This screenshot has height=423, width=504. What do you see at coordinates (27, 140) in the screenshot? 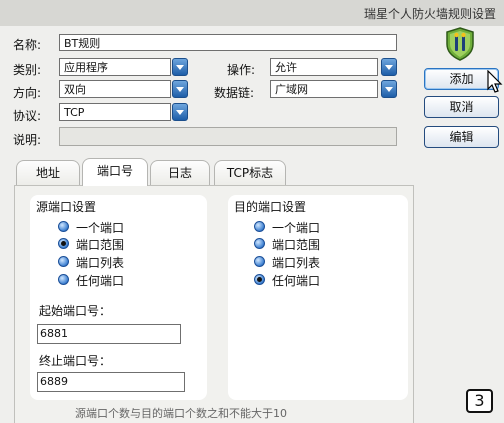
I see `description-label: 说明:` at bounding box center [27, 140].